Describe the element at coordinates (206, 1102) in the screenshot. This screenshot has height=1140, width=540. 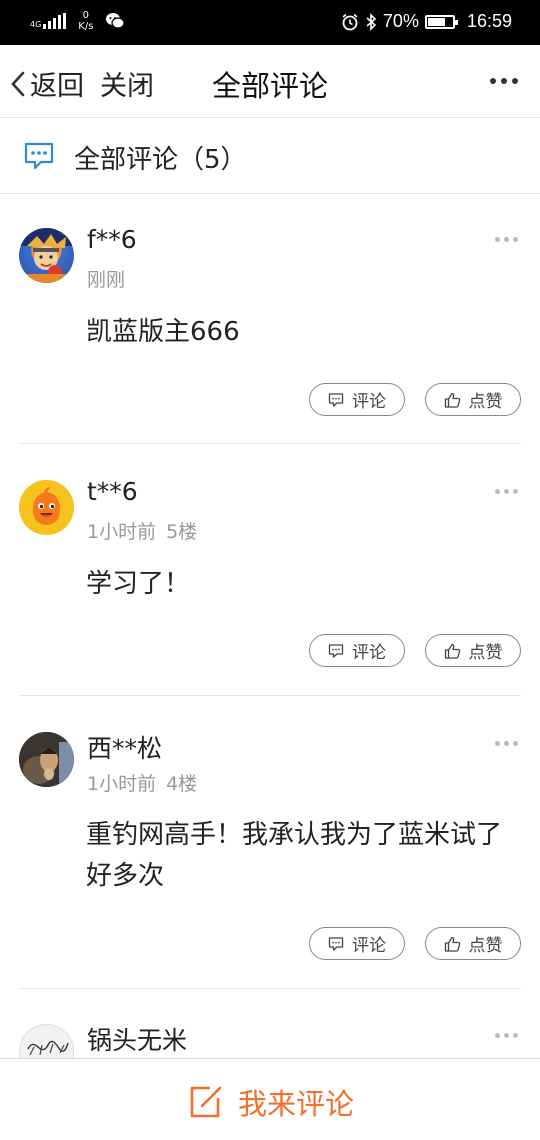
I see `edit-icon` at that location.